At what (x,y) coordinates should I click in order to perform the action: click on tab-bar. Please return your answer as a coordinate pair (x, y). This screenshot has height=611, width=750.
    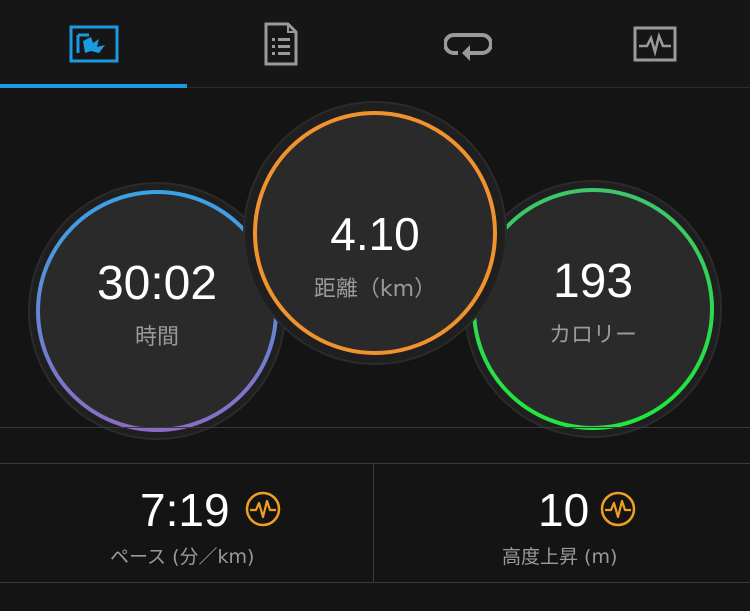
    Looking at the image, I should click on (375, 44).